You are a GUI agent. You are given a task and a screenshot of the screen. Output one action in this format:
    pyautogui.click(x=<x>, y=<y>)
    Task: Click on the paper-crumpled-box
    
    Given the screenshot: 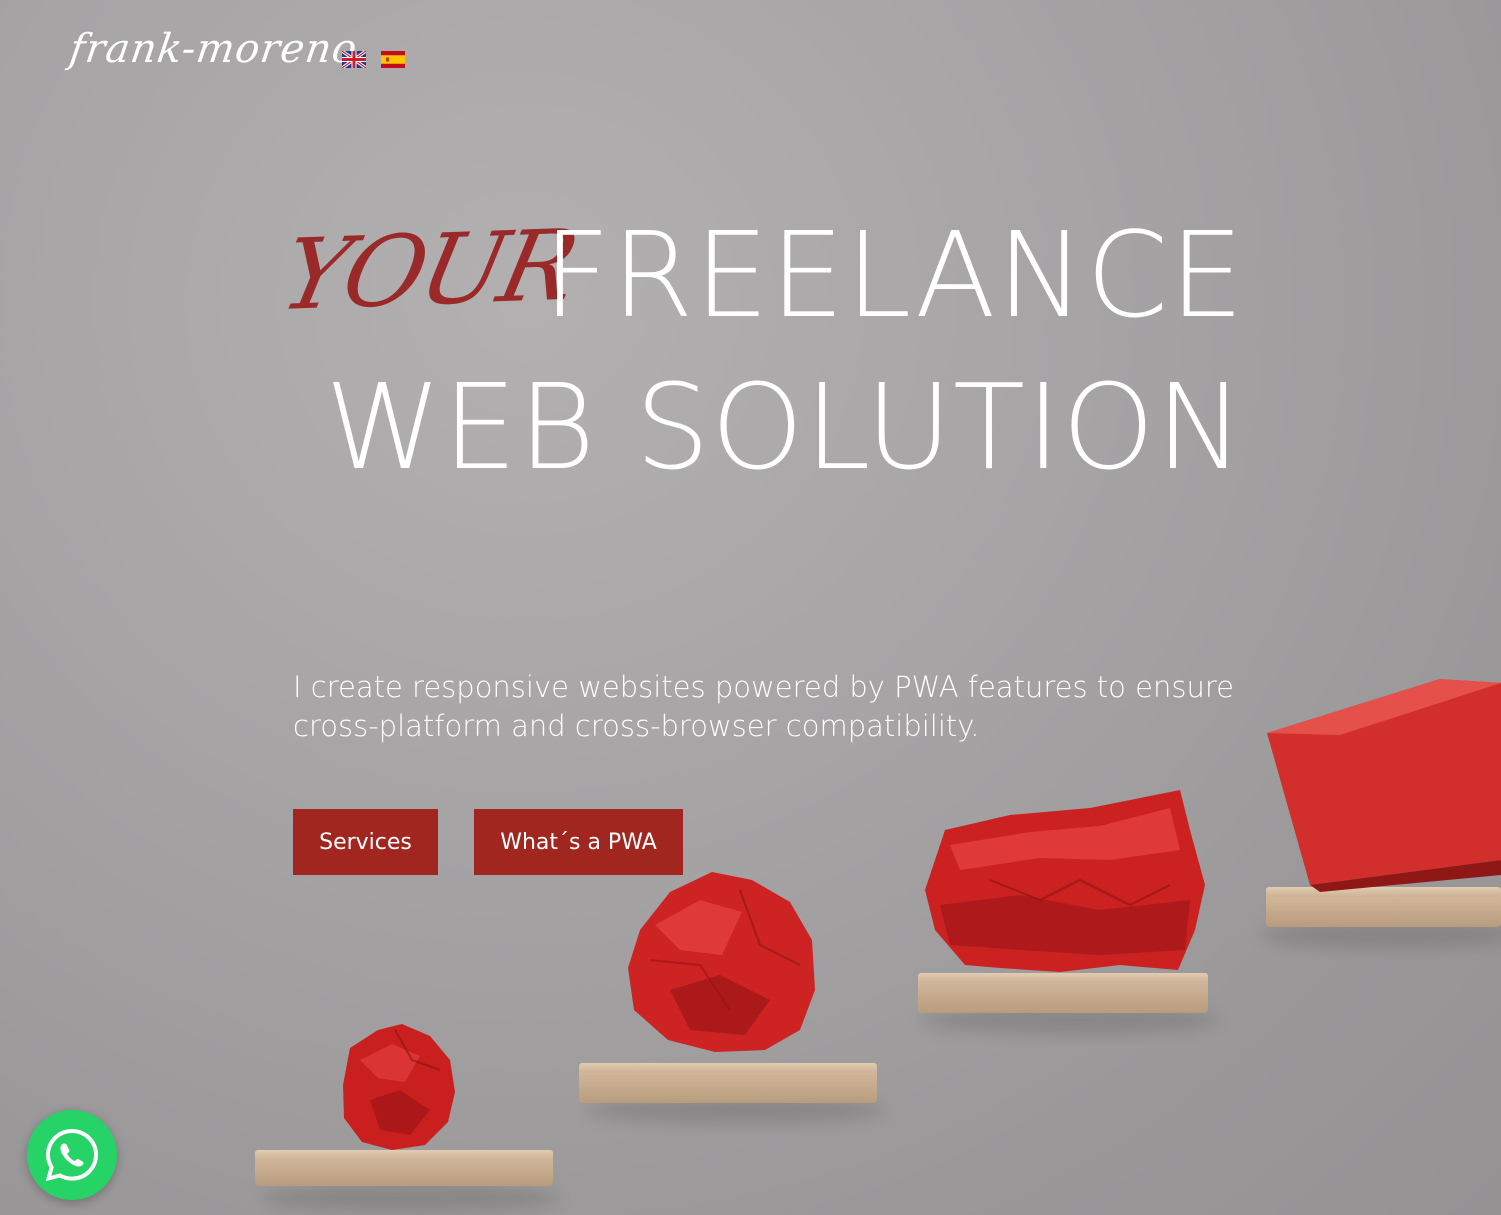 What is the action you would take?
    pyautogui.click(x=1065, y=881)
    